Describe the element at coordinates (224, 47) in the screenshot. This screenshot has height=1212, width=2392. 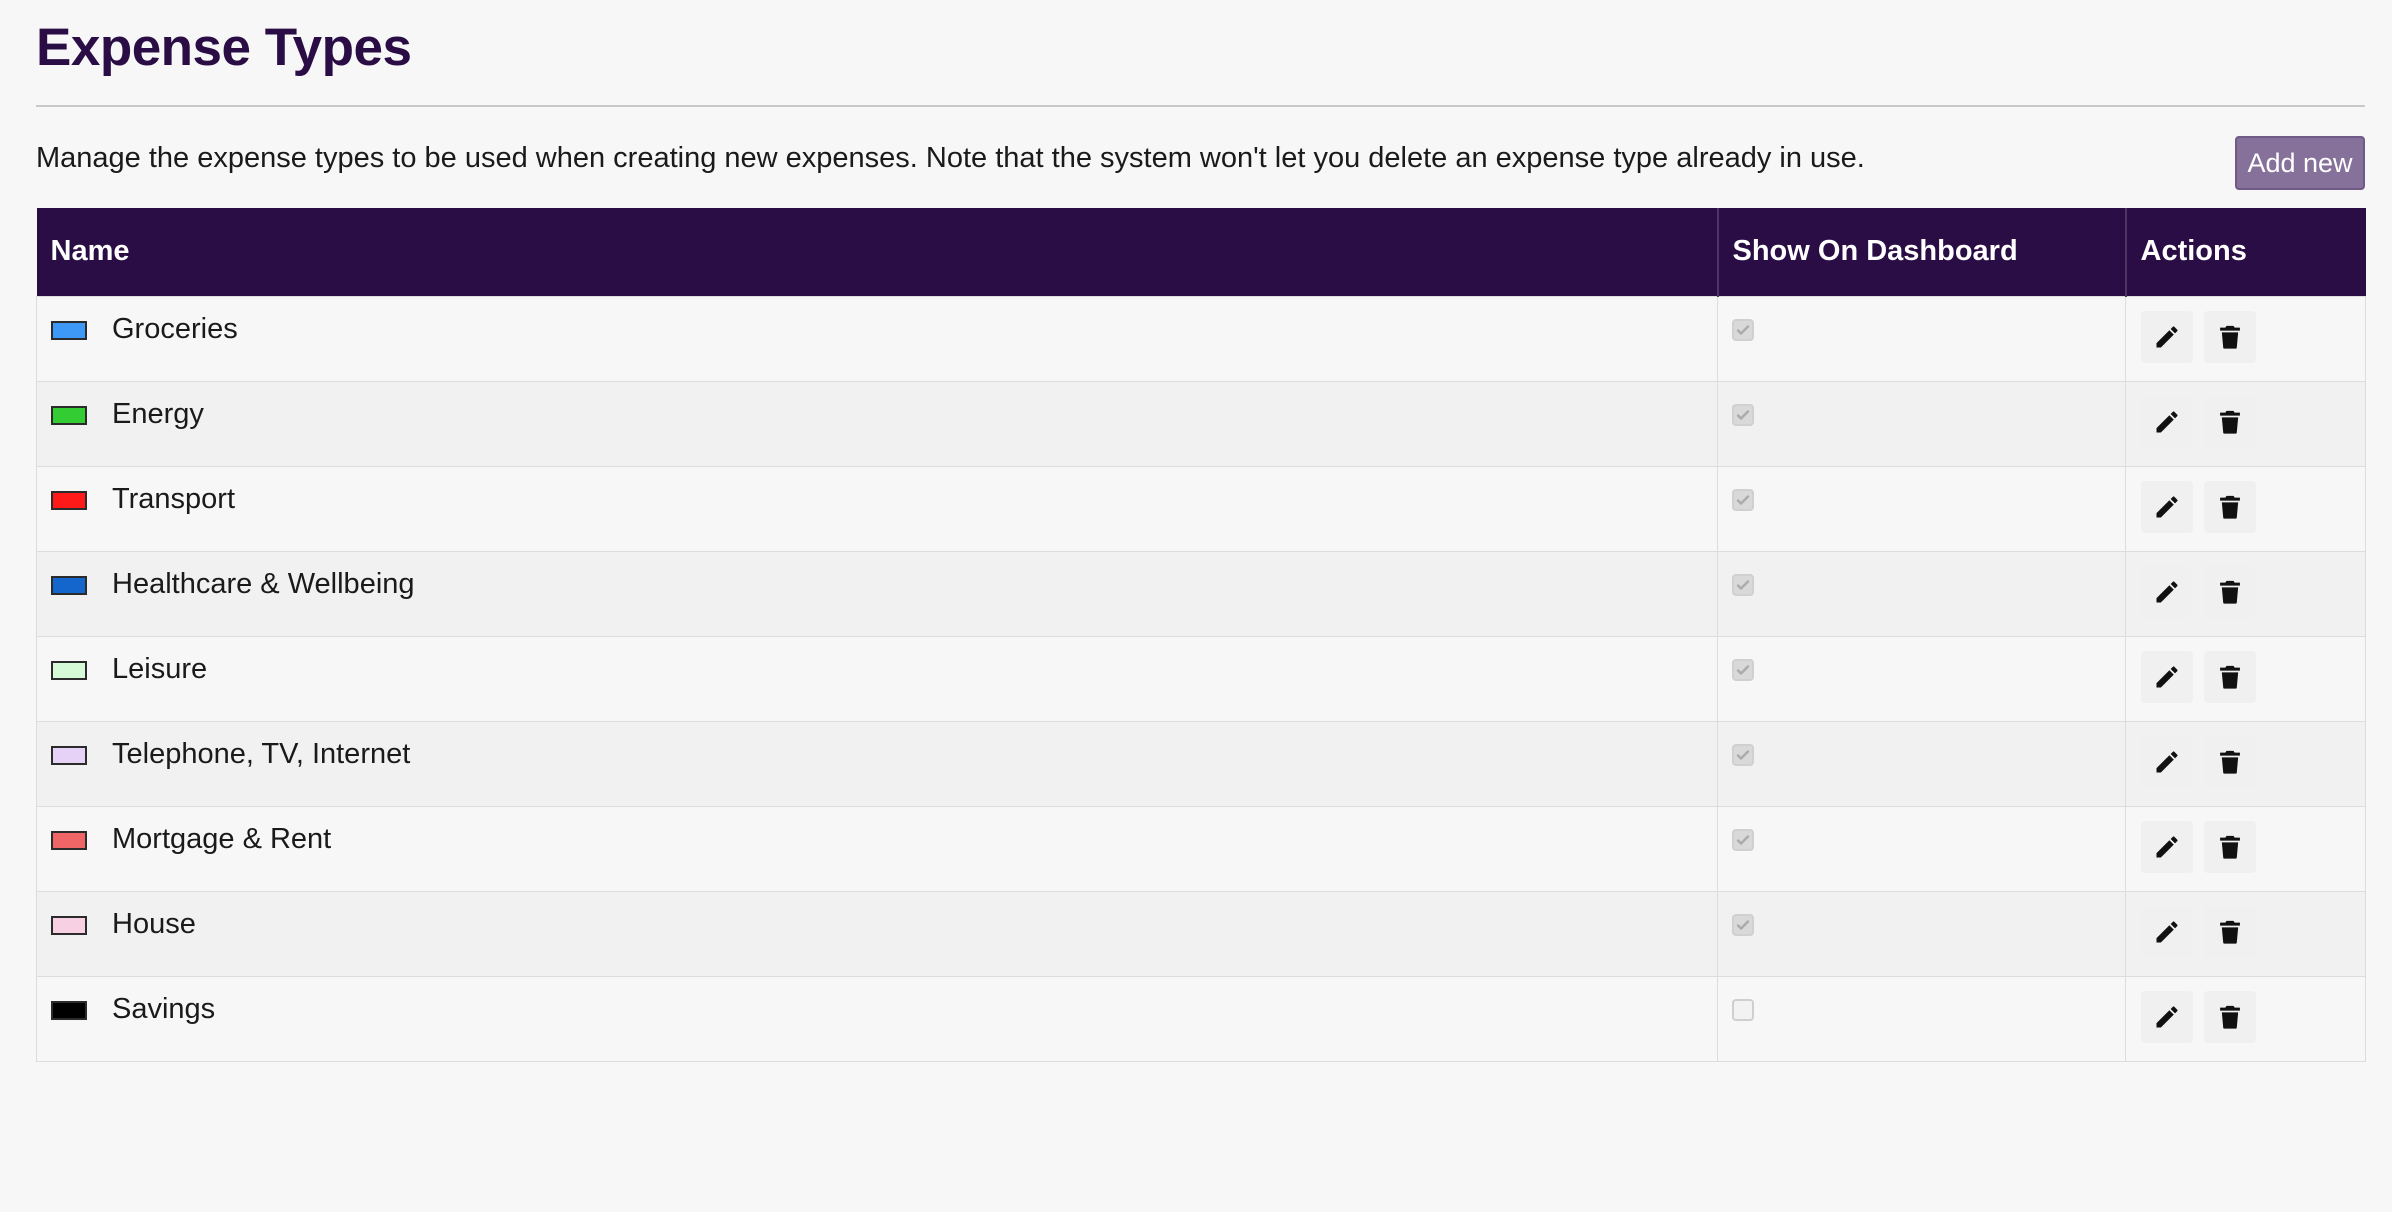
I see `page-title: Expense Types` at that location.